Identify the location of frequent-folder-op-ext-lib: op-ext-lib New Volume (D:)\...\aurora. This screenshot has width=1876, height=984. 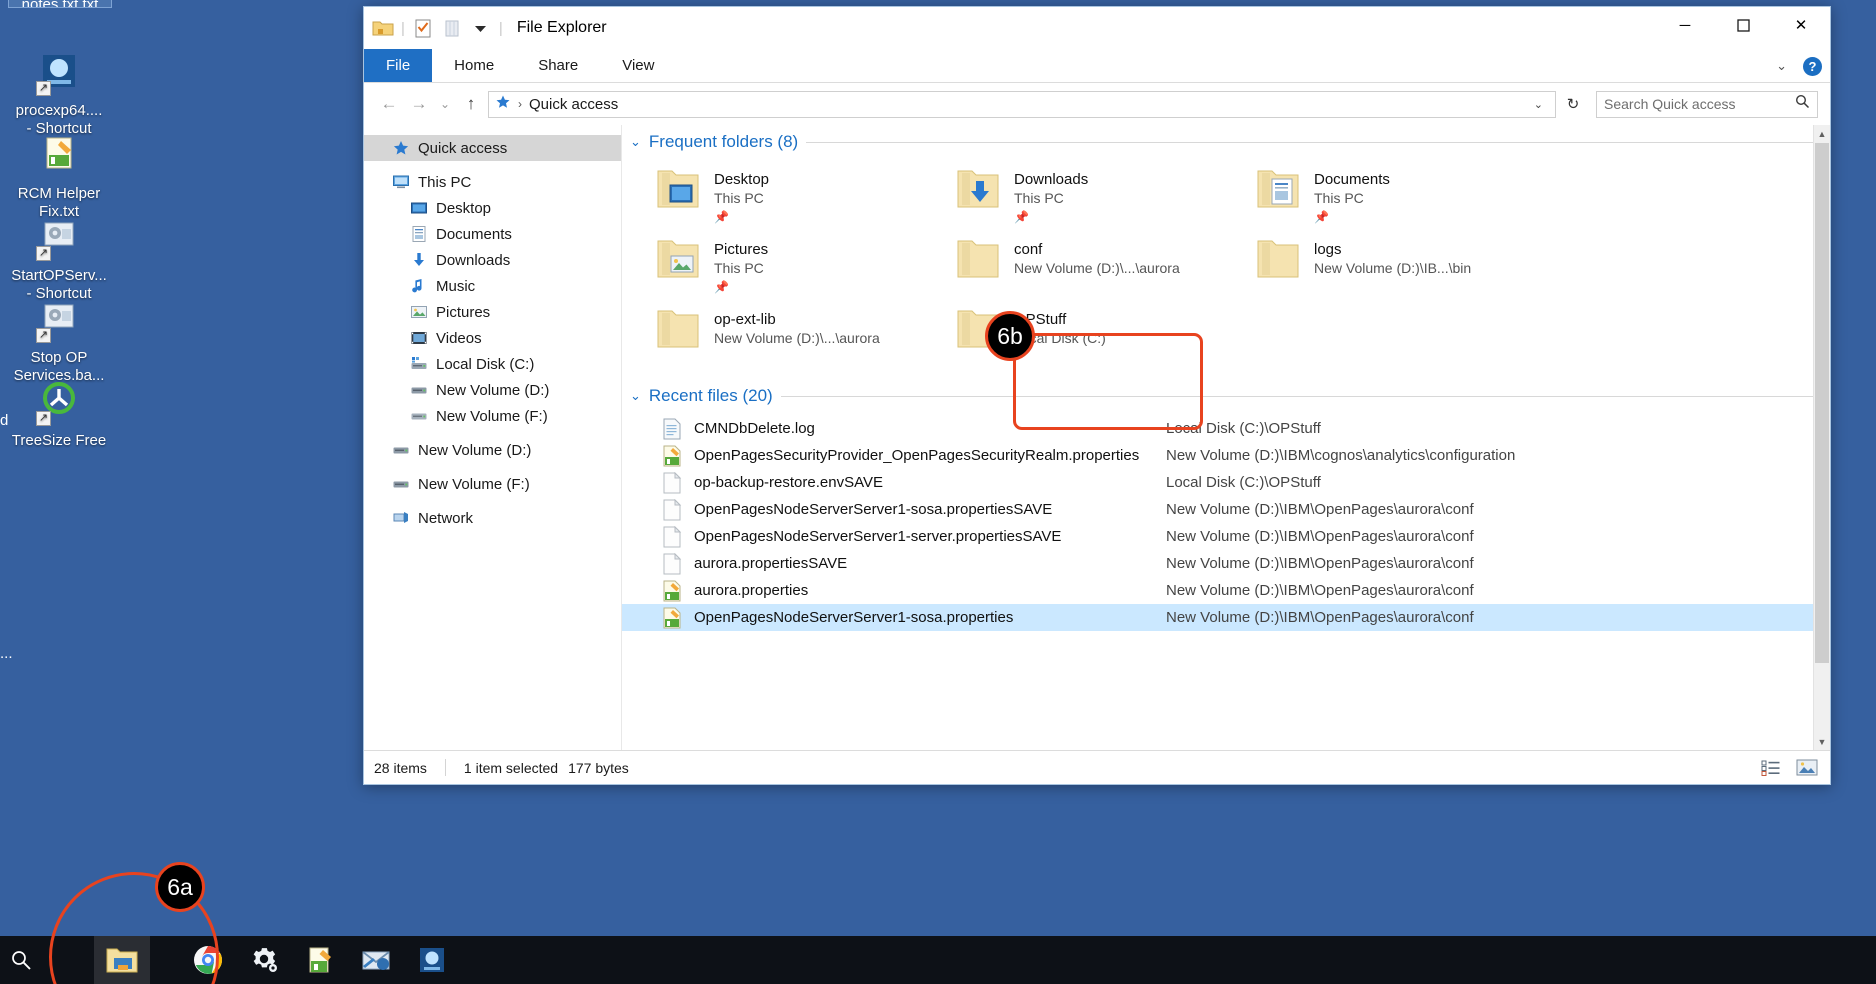
(802, 338).